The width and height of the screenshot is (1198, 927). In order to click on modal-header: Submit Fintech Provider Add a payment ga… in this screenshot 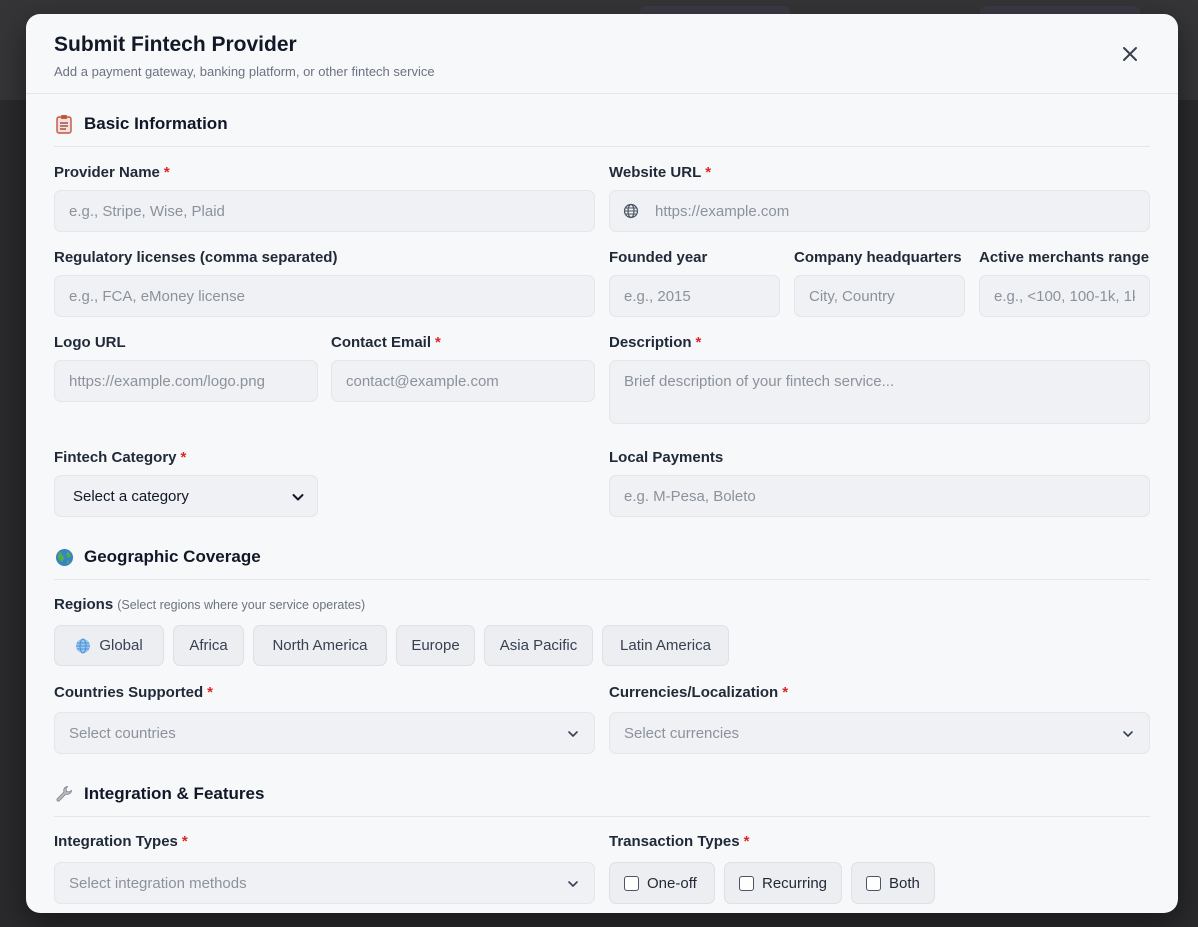, I will do `click(602, 54)`.